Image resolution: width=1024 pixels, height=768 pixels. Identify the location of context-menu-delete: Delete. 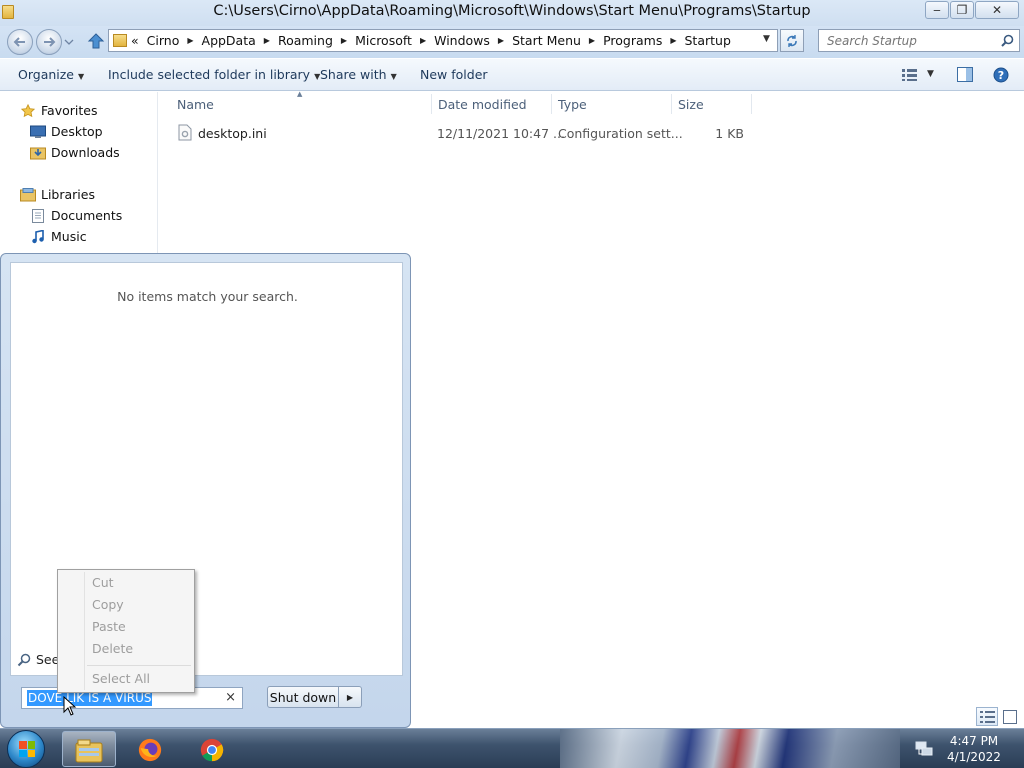
(112, 648).